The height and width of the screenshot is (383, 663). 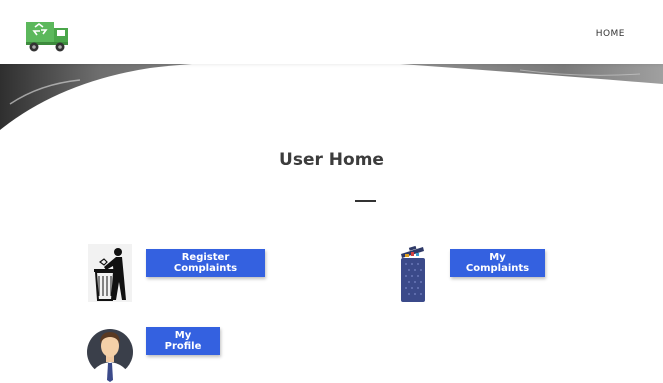 I want to click on register-complaints-button: Register Complaints, so click(x=205, y=263).